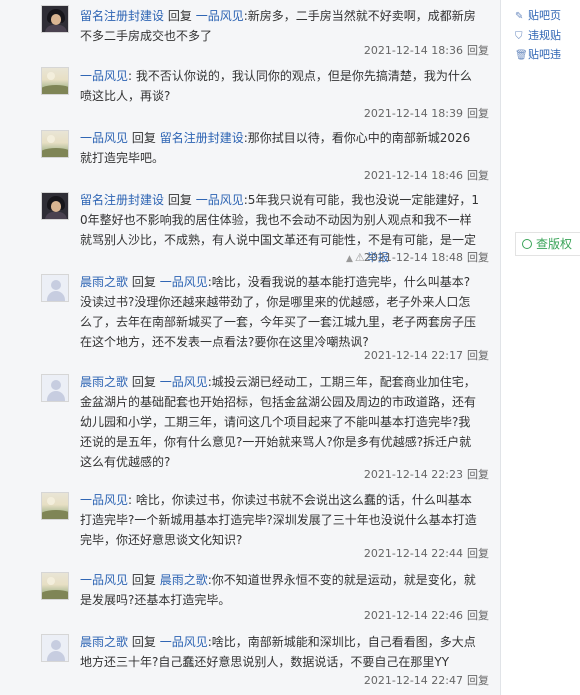 This screenshot has width=580, height=695. I want to click on reply-time: 2021-12-14 22:23, so click(413, 474).